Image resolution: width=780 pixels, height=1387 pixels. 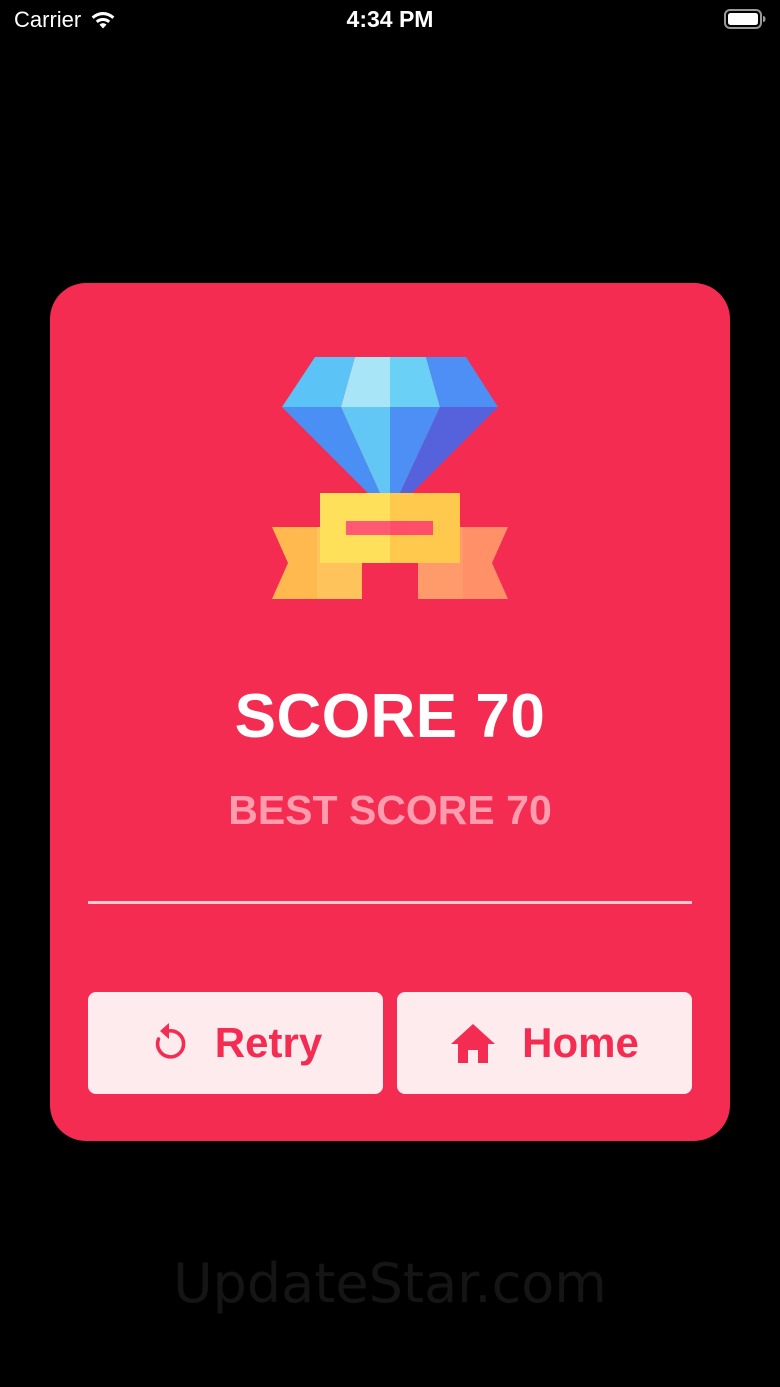 I want to click on status-bar: Carrier 4:34 PM, so click(x=390, y=20).